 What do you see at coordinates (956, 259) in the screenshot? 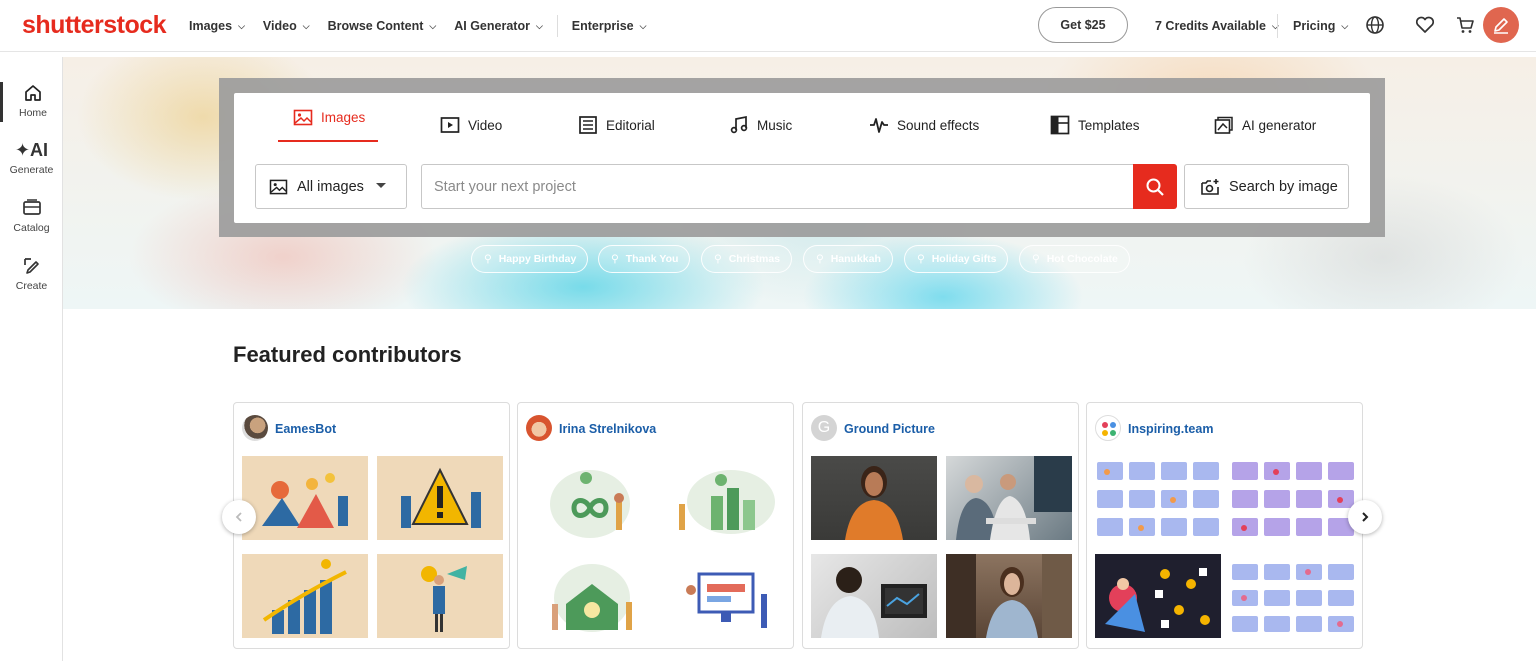
I see `trending-chip: ⚲ Holiday Gifts` at bounding box center [956, 259].